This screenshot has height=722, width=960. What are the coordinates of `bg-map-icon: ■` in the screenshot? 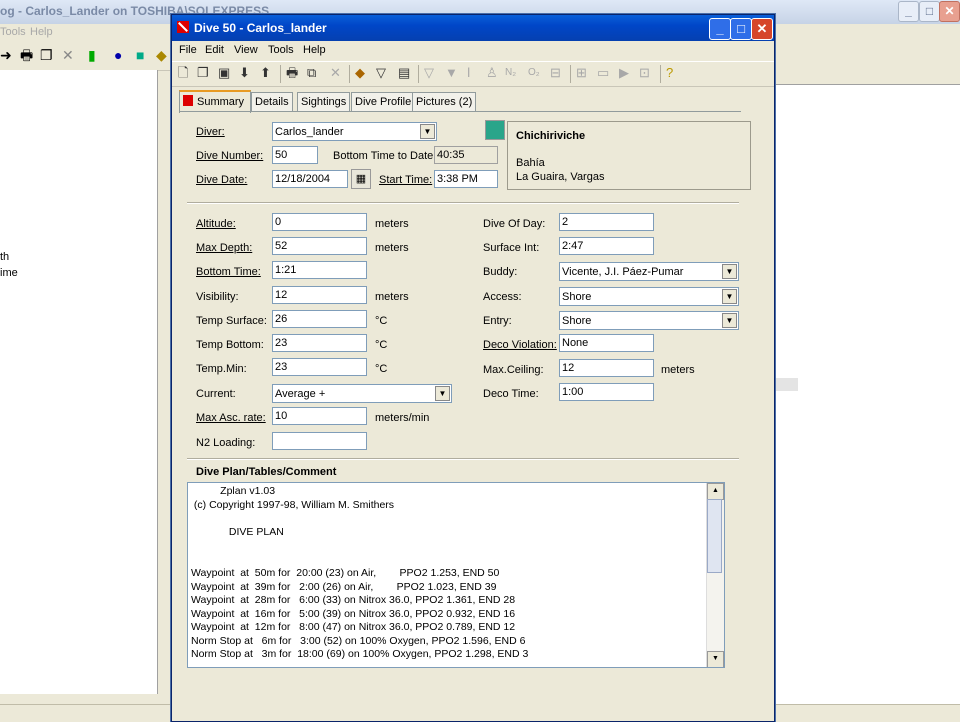 It's located at (140, 55).